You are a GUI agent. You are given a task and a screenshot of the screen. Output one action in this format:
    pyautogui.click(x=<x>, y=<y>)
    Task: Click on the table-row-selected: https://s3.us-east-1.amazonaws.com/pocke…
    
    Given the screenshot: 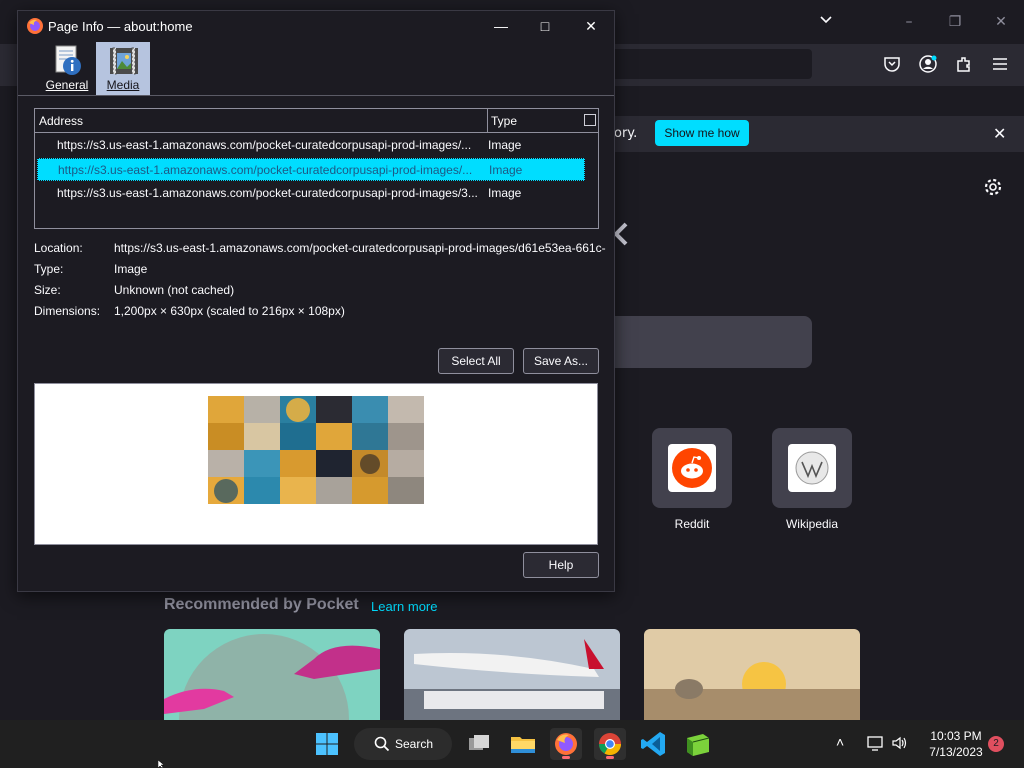 What is the action you would take?
    pyautogui.click(x=311, y=169)
    